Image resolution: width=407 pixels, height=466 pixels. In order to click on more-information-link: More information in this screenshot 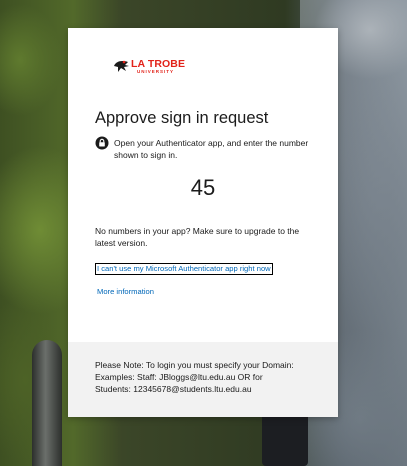, I will do `click(125, 291)`.